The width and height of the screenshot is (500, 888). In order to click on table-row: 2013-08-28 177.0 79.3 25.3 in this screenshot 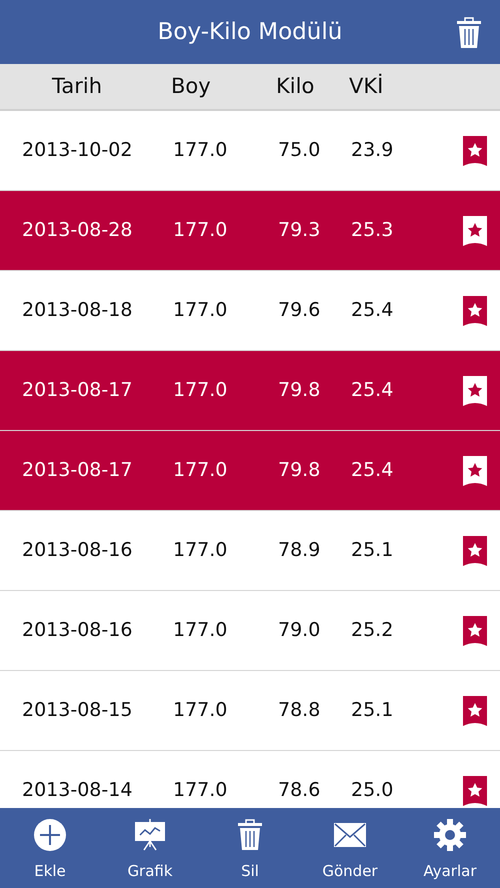, I will do `click(250, 231)`.